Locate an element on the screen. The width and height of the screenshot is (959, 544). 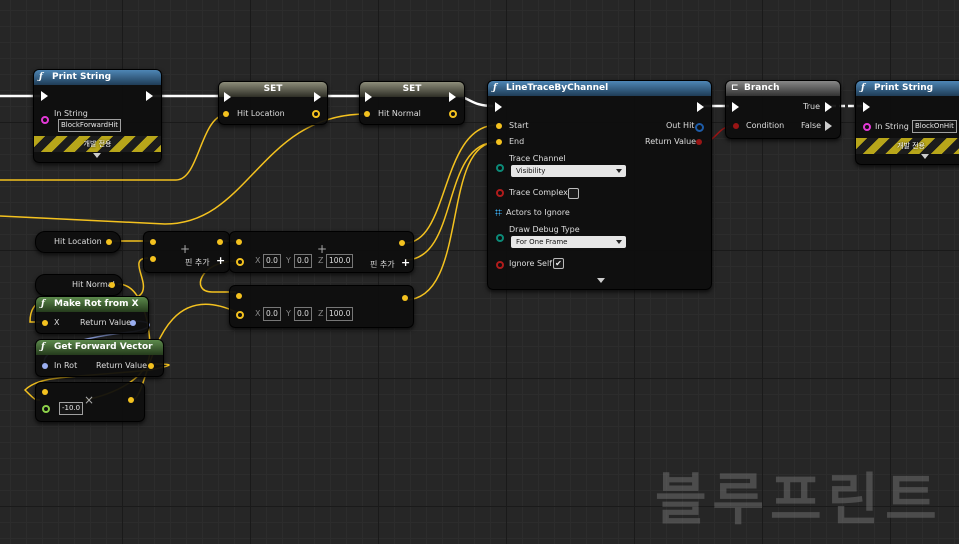
in-string-field: BlockOnHit is located at coordinates (934, 126).